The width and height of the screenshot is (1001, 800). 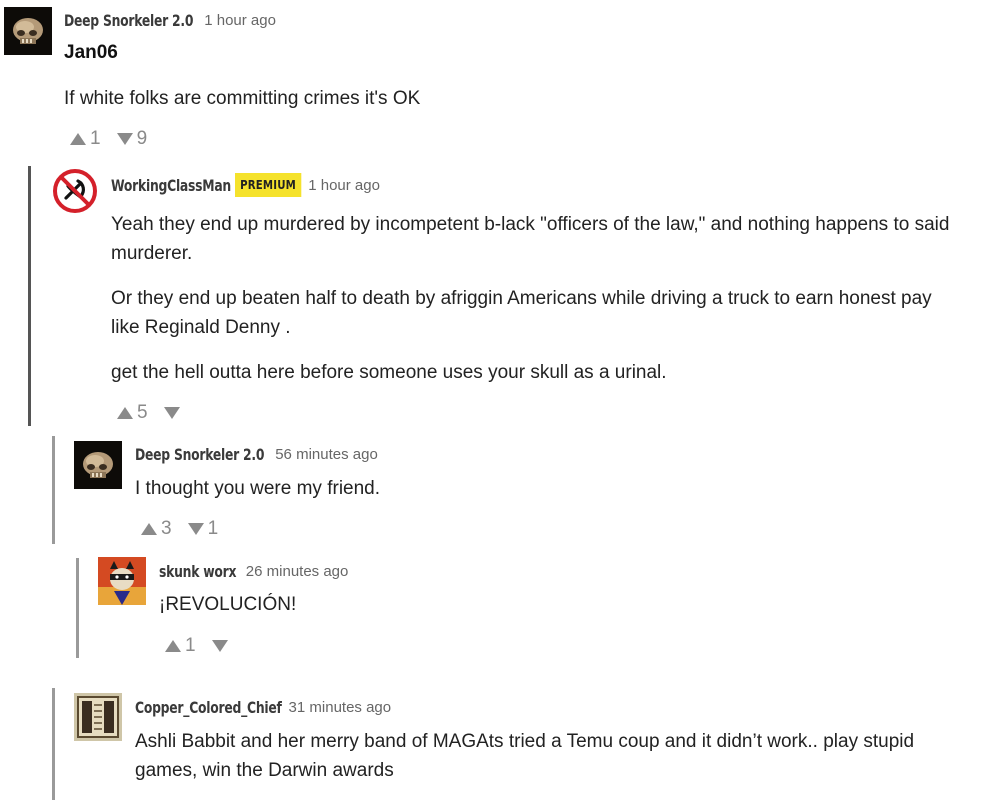 What do you see at coordinates (142, 138) in the screenshot?
I see `downvote-count: 9` at bounding box center [142, 138].